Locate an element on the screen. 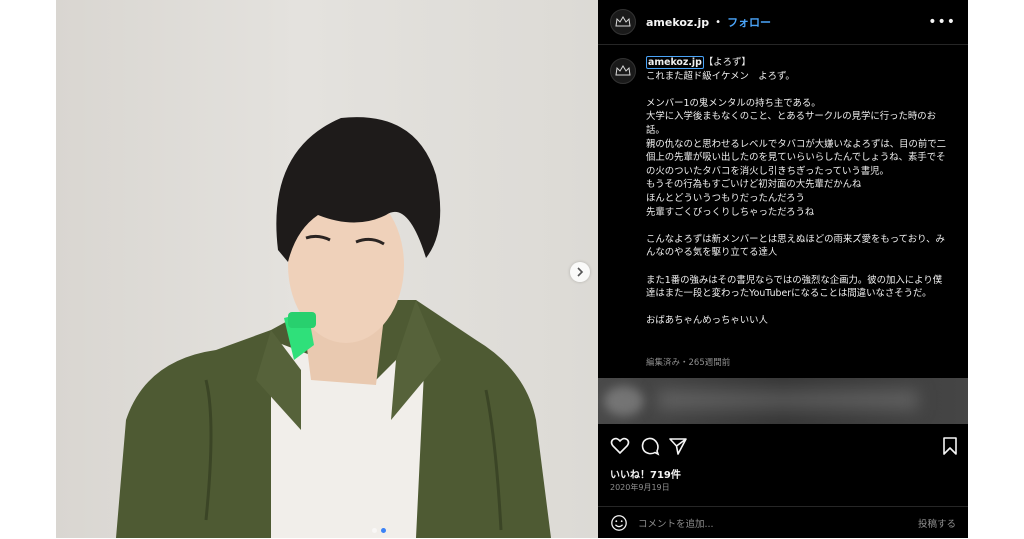 This screenshot has width=1024, height=539. emoji-icon is located at coordinates (619, 523).